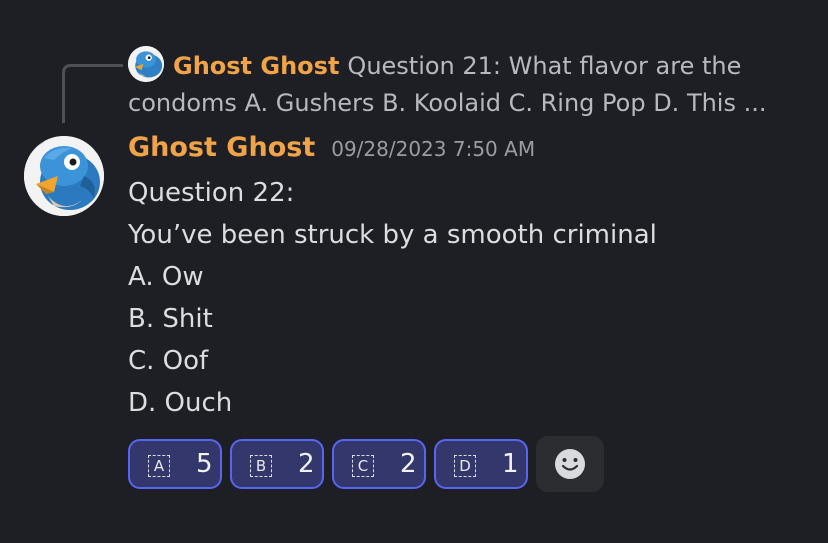 The width and height of the screenshot is (828, 543). I want to click on letter-b-icon: B, so click(261, 466).